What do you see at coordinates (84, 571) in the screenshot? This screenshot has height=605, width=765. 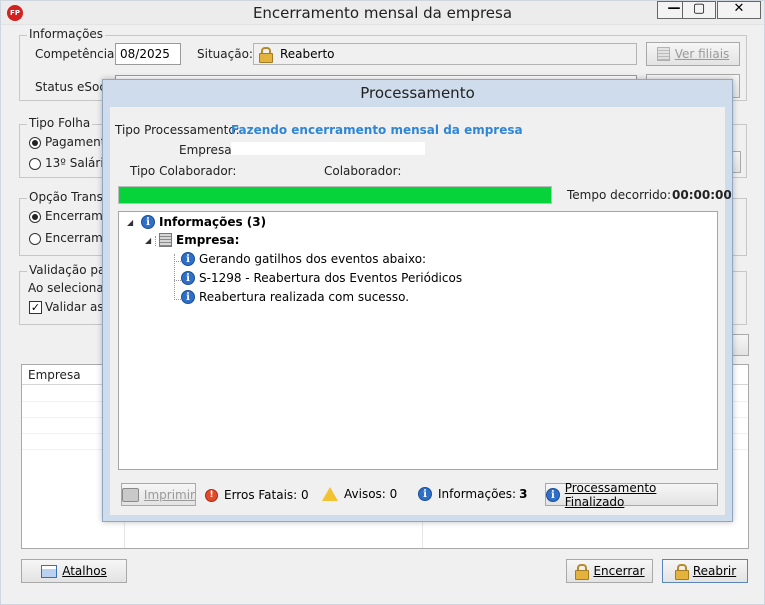 I see `atalhos-label: Atalhos` at bounding box center [84, 571].